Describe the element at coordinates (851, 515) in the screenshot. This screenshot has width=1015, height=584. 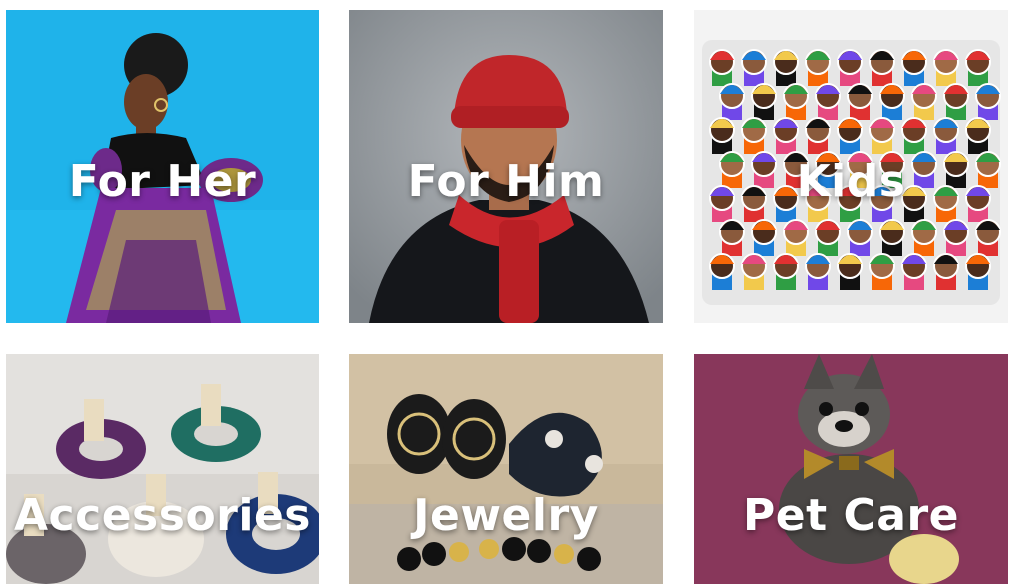
I see `category-label: Pet Care` at that location.